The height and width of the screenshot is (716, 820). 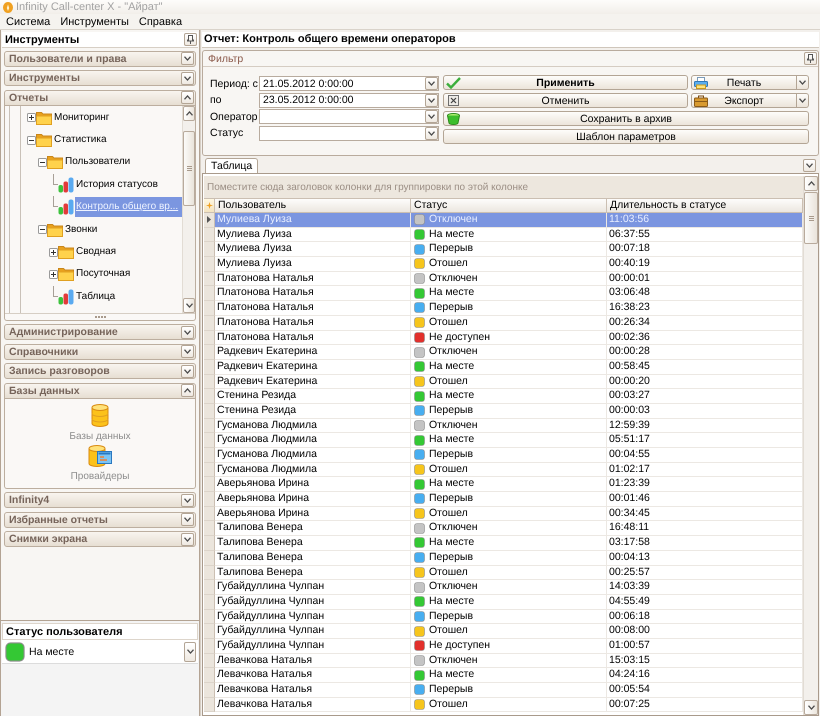 I want to click on table-row: Талипова Венера Перерыв 00:04:13, so click(x=503, y=558).